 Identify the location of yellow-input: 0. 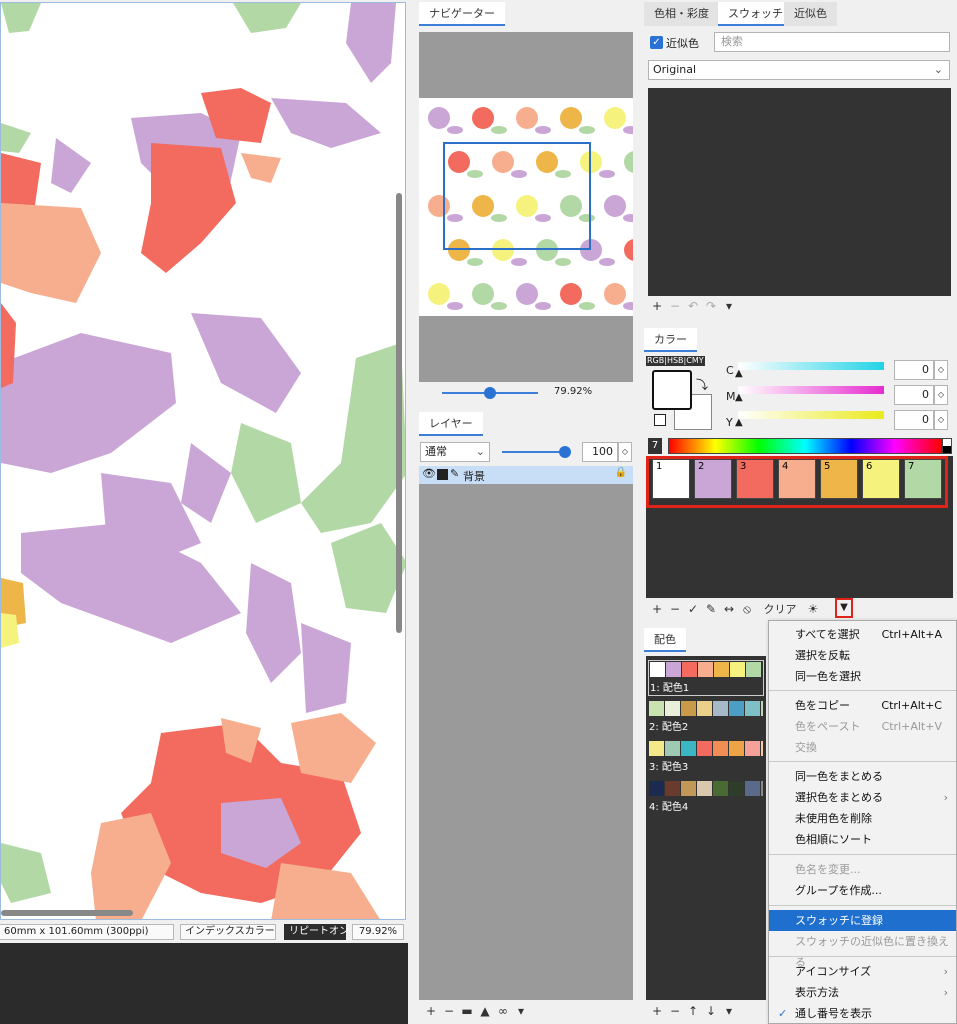
(914, 420).